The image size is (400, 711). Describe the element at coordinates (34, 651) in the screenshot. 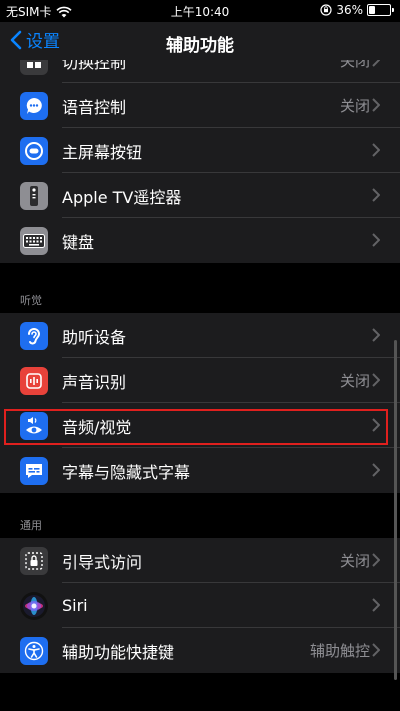

I see `accessibility-shortcut-icon` at that location.